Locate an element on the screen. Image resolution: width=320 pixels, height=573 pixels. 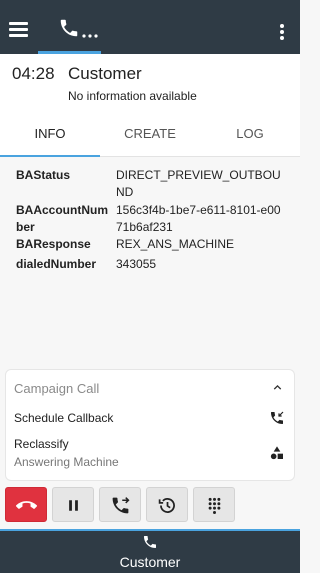
ellipsis-icon is located at coordinates (90, 36).